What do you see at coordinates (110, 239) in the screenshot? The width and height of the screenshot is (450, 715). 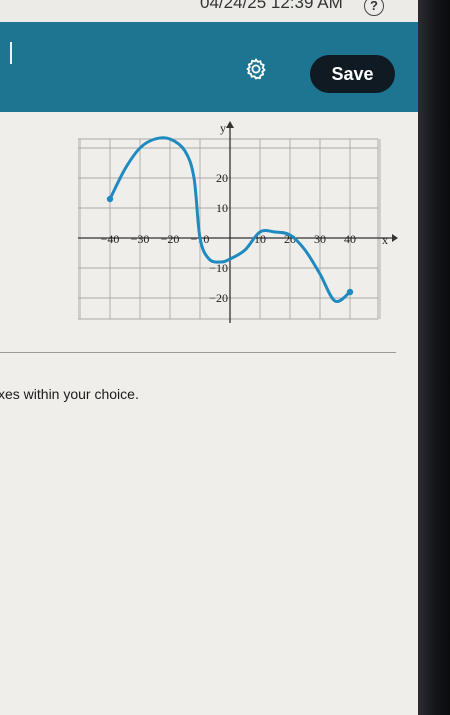 I see `x-tick-label: −40` at bounding box center [110, 239].